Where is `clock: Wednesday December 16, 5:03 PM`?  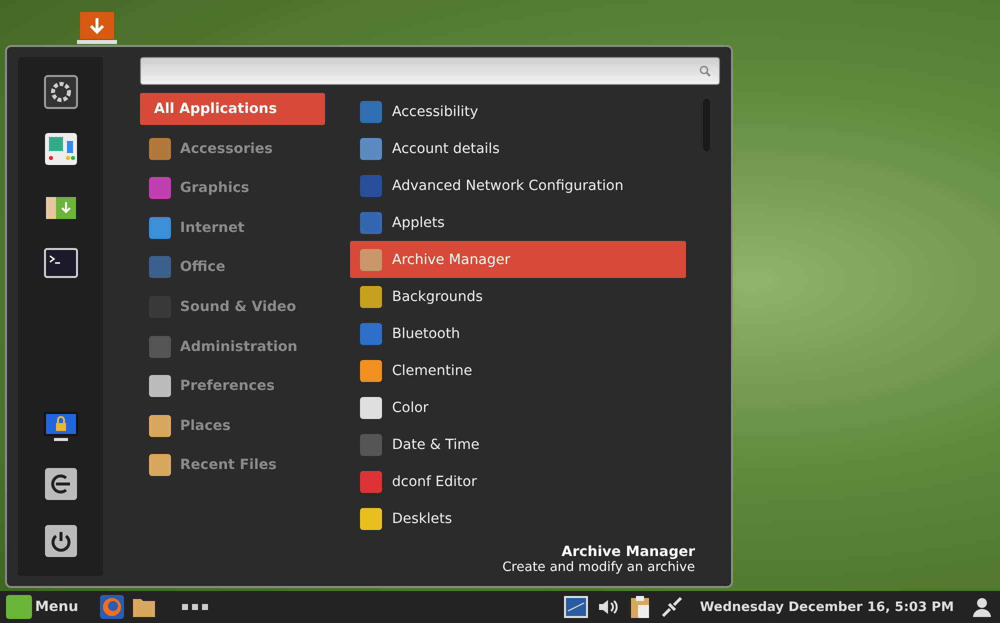
clock: Wednesday December 16, 5:03 PM is located at coordinates (827, 607).